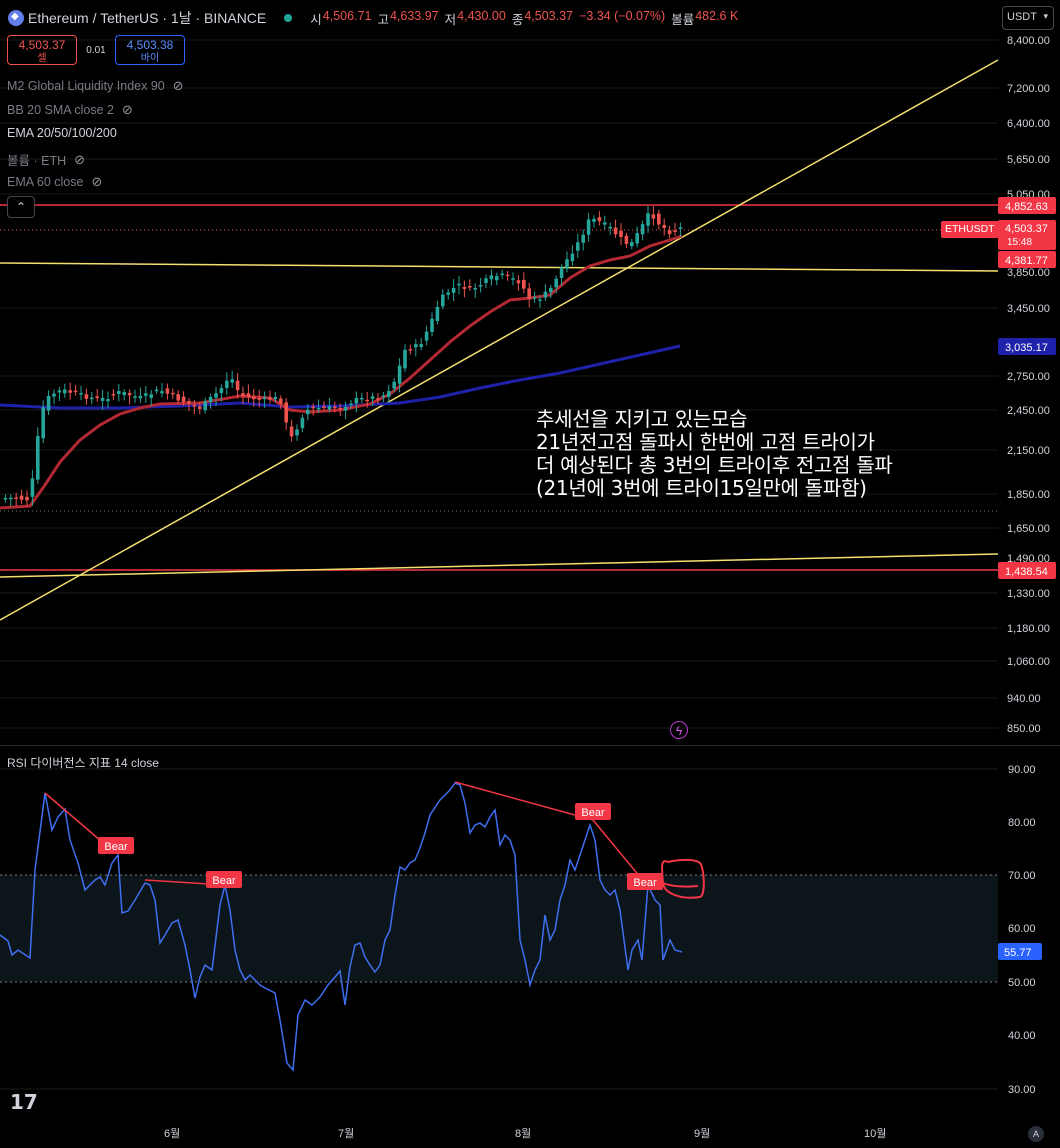 The image size is (1060, 1148). I want to click on indicator-volume: 볼륨 · ETH ⊘, so click(46, 159).